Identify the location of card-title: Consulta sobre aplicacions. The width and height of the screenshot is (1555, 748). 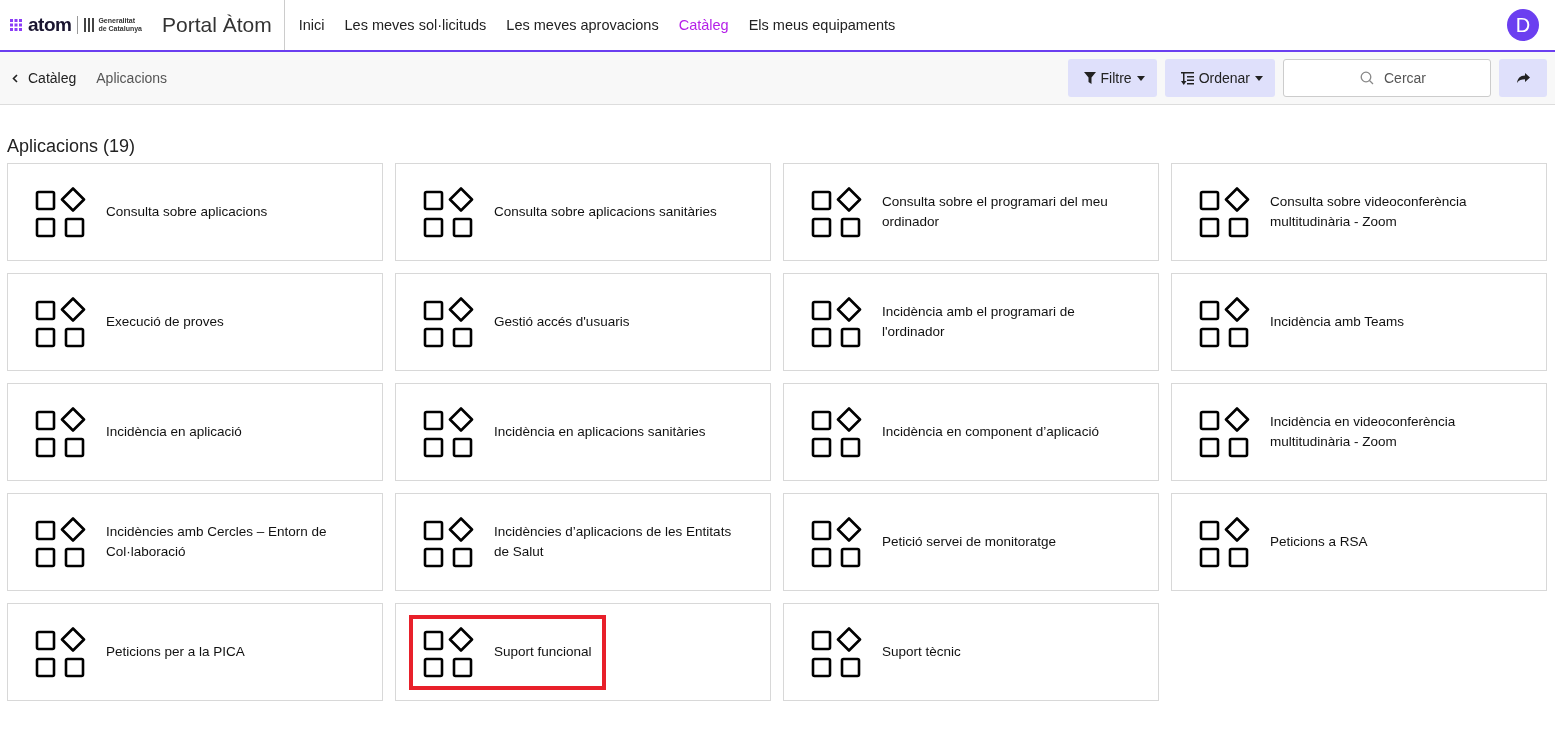
(187, 212).